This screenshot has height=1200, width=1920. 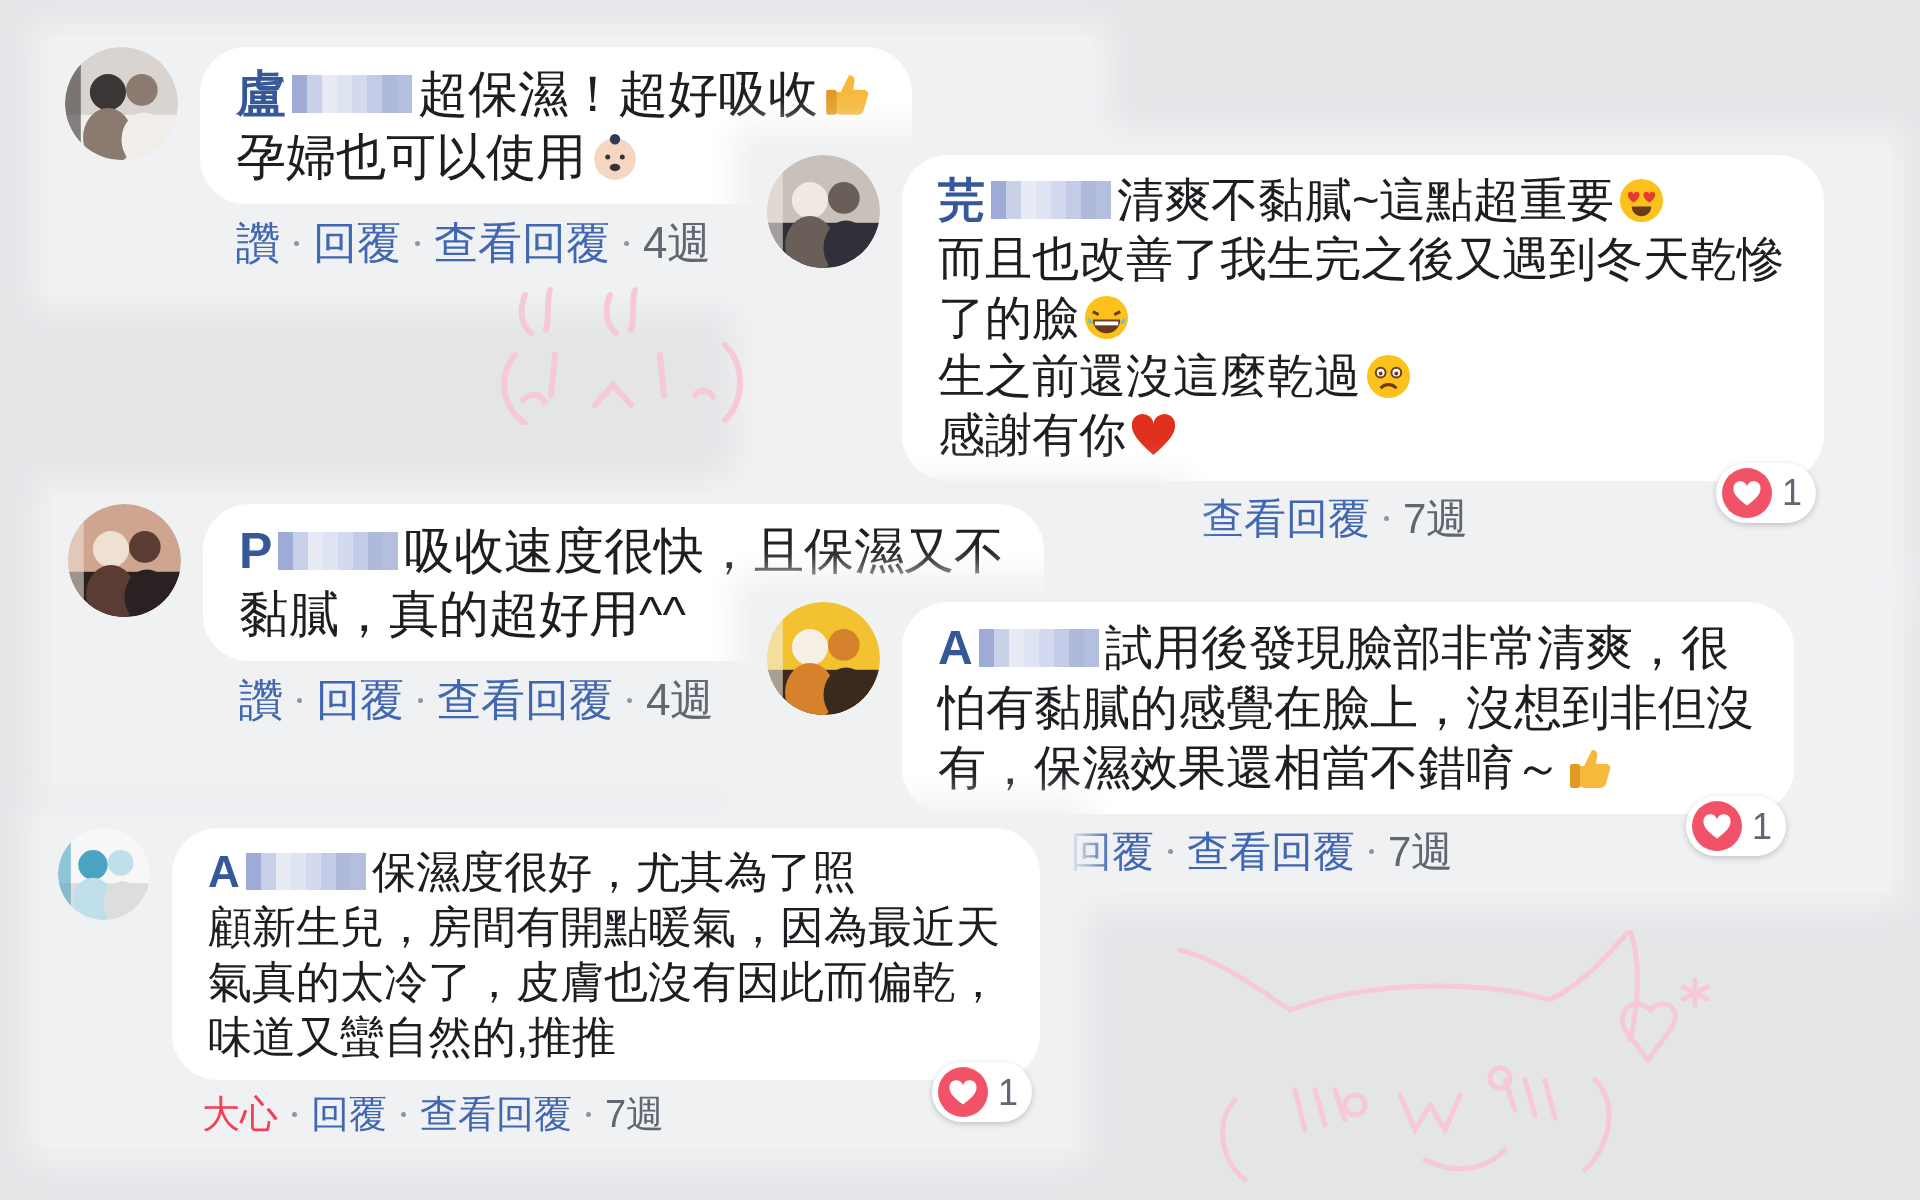 What do you see at coordinates (618, 94) in the screenshot?
I see `comment-text: 超保濕！超好吸收` at bounding box center [618, 94].